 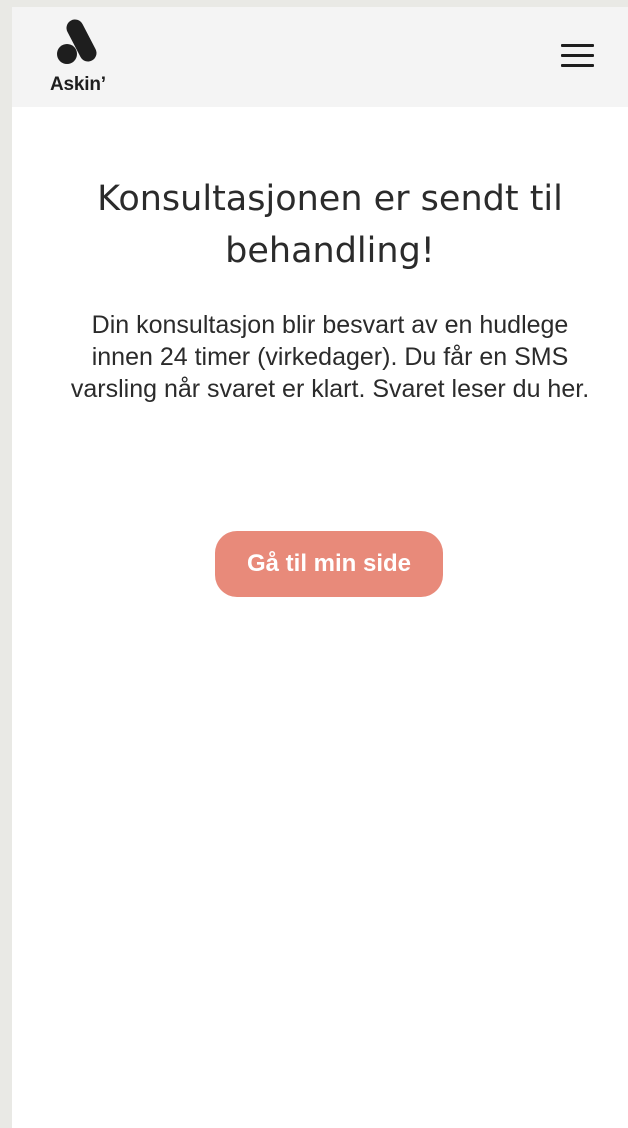 What do you see at coordinates (577, 55) in the screenshot?
I see `menu-button` at bounding box center [577, 55].